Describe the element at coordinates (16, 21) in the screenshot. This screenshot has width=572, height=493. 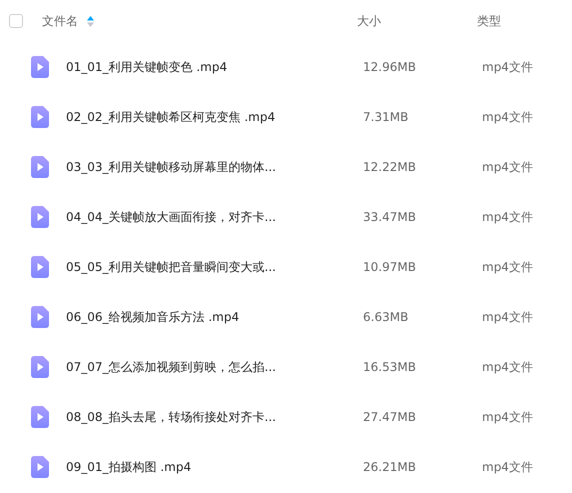
I see `select-all-checkbox` at that location.